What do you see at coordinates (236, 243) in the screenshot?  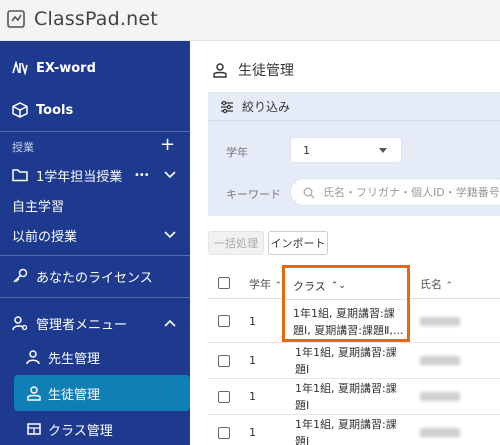 I see `bulk-action-button: 一括処理` at bounding box center [236, 243].